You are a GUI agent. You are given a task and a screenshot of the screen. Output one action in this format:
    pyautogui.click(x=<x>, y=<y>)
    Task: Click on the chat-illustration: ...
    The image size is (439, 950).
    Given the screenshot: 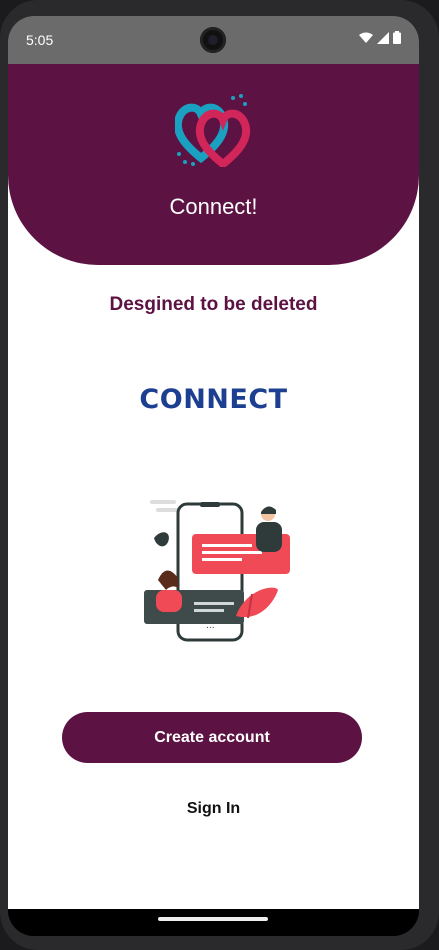 What is the action you would take?
    pyautogui.click(x=217, y=571)
    